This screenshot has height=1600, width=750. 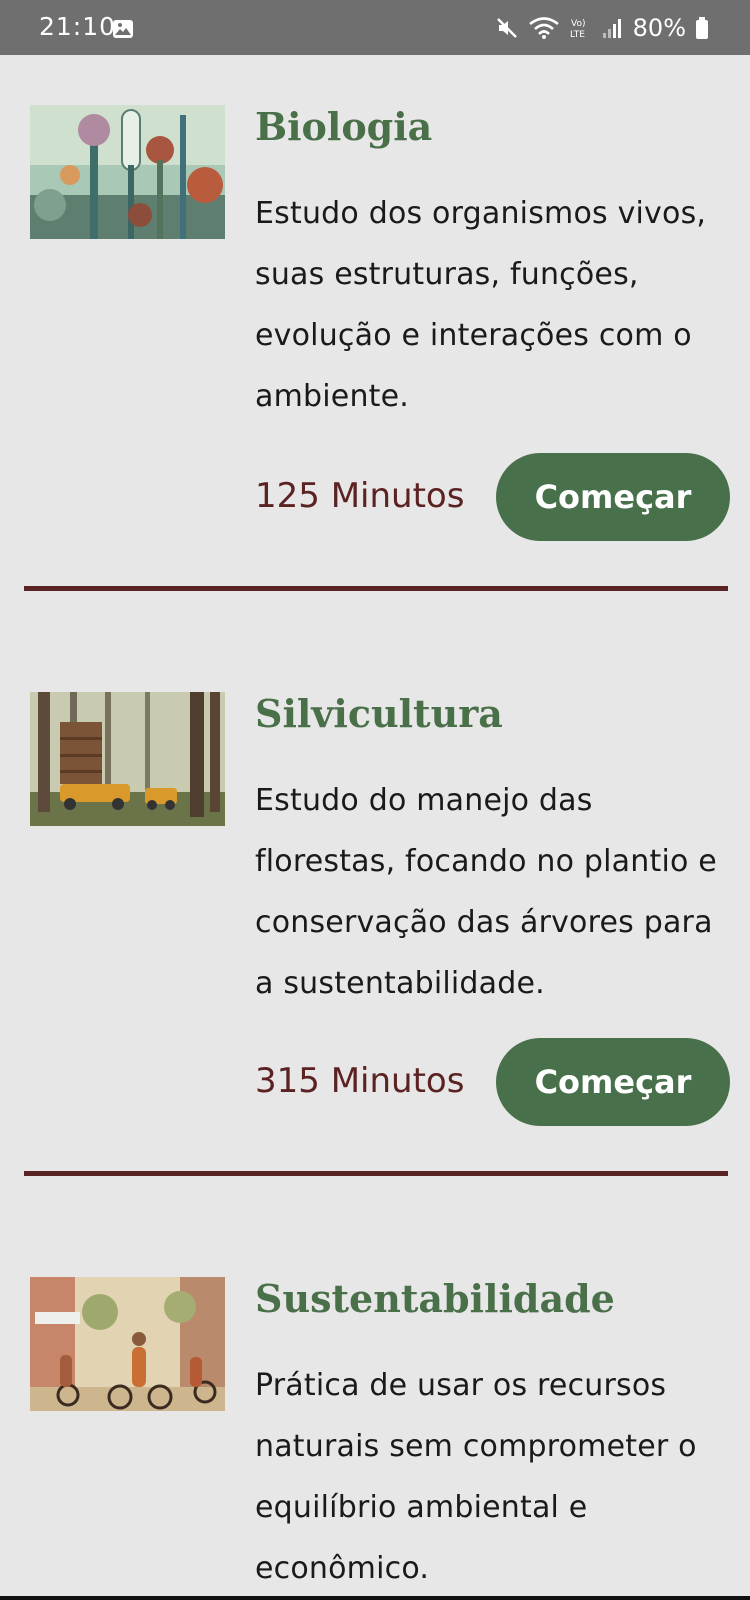 What do you see at coordinates (611, 28) in the screenshot?
I see `signal-icon` at bounding box center [611, 28].